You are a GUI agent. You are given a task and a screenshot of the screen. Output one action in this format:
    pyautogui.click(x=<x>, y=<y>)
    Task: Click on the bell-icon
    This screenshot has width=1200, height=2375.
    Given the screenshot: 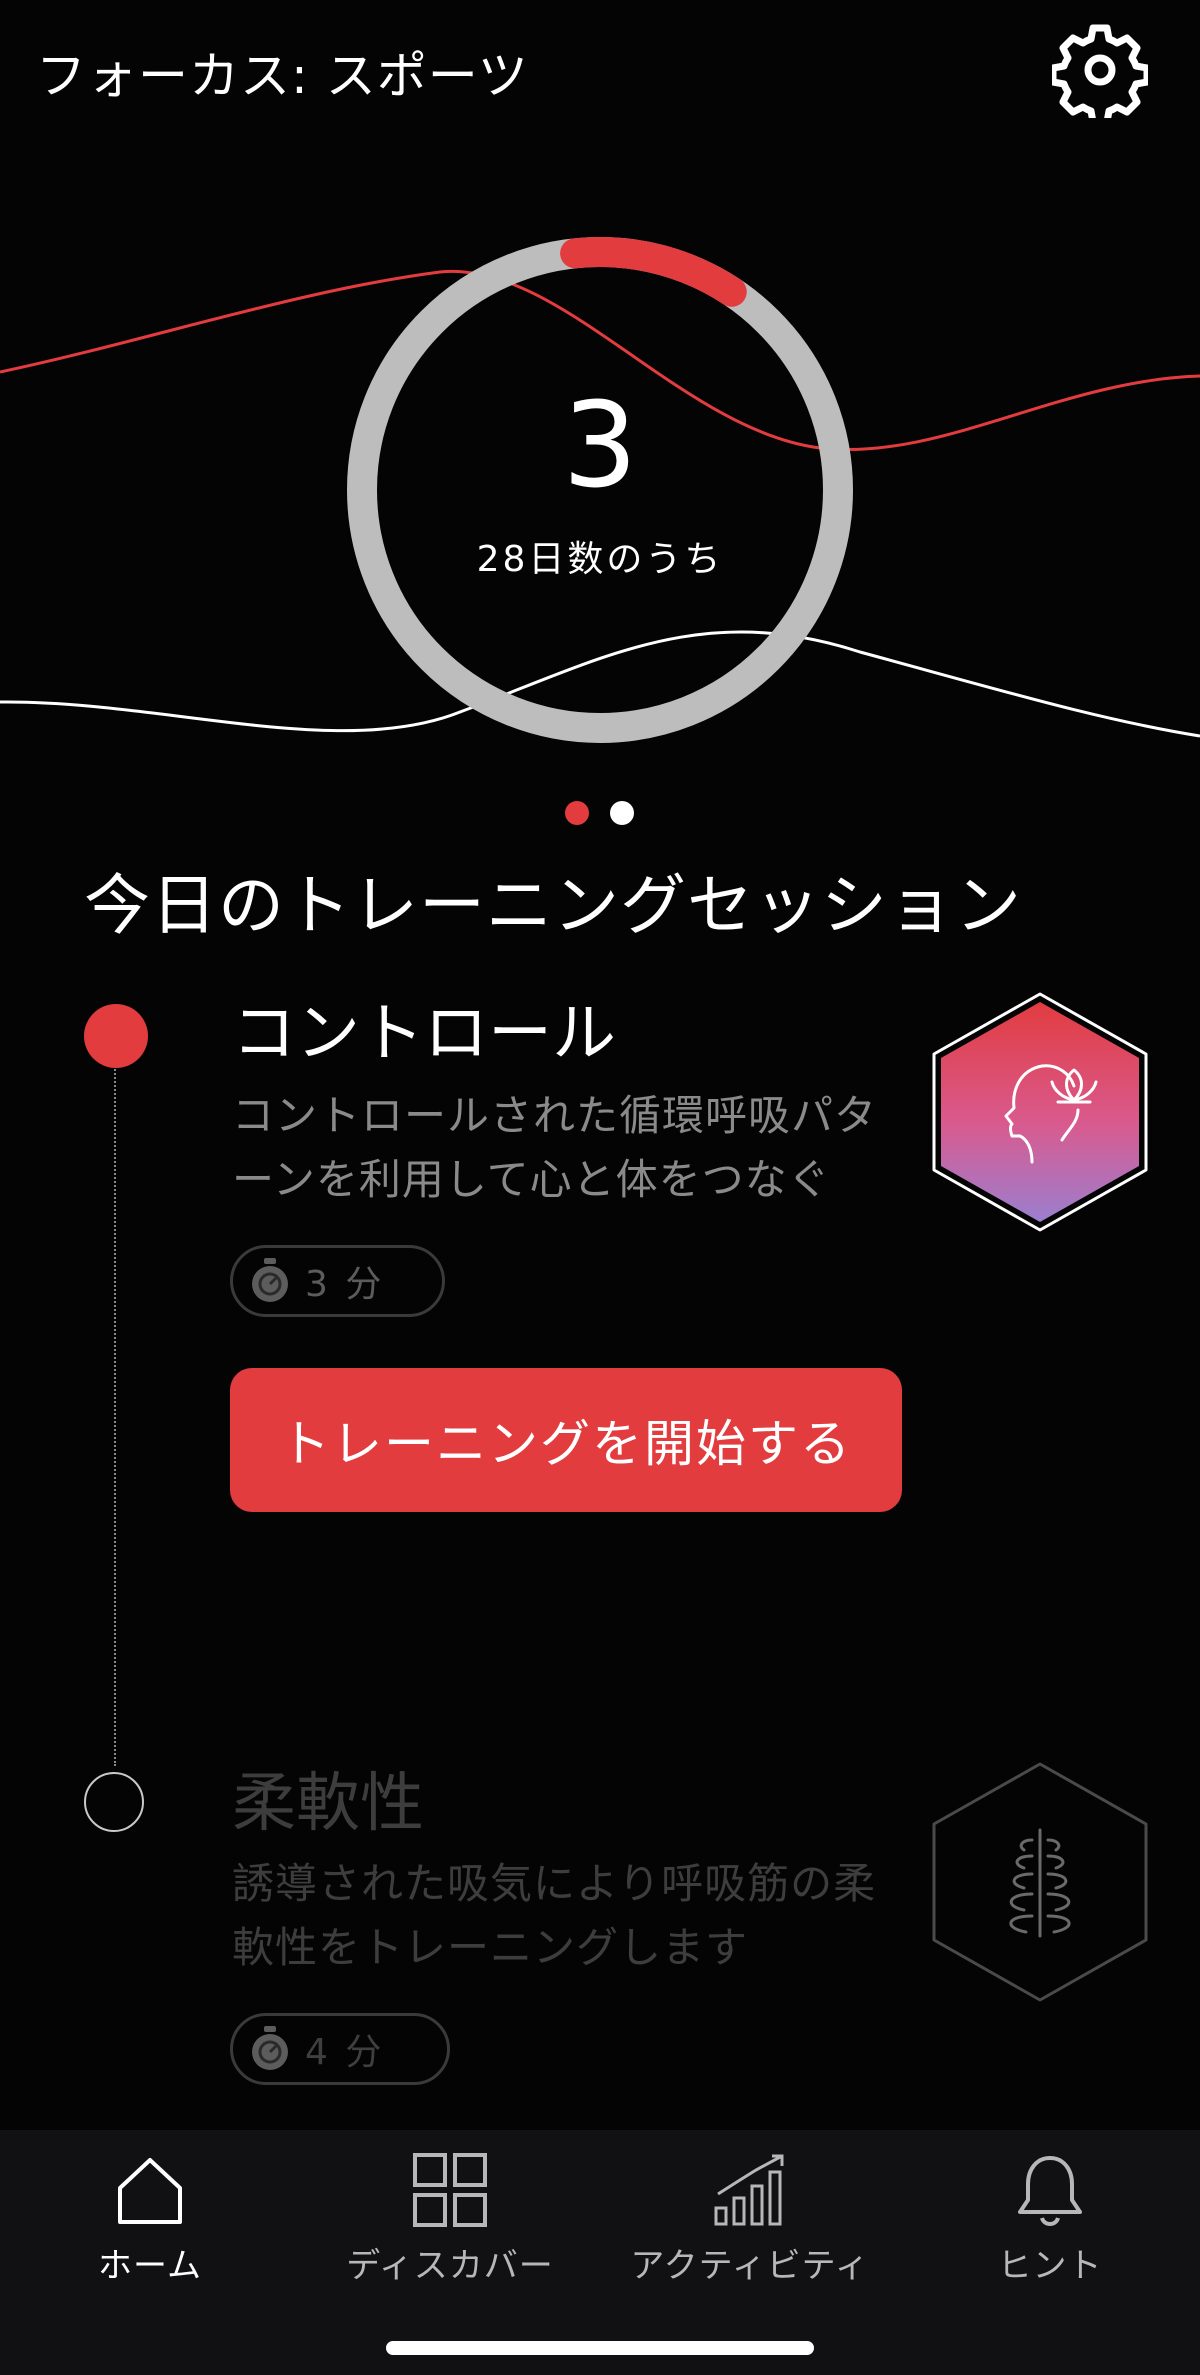 What is the action you would take?
    pyautogui.click(x=1050, y=2191)
    